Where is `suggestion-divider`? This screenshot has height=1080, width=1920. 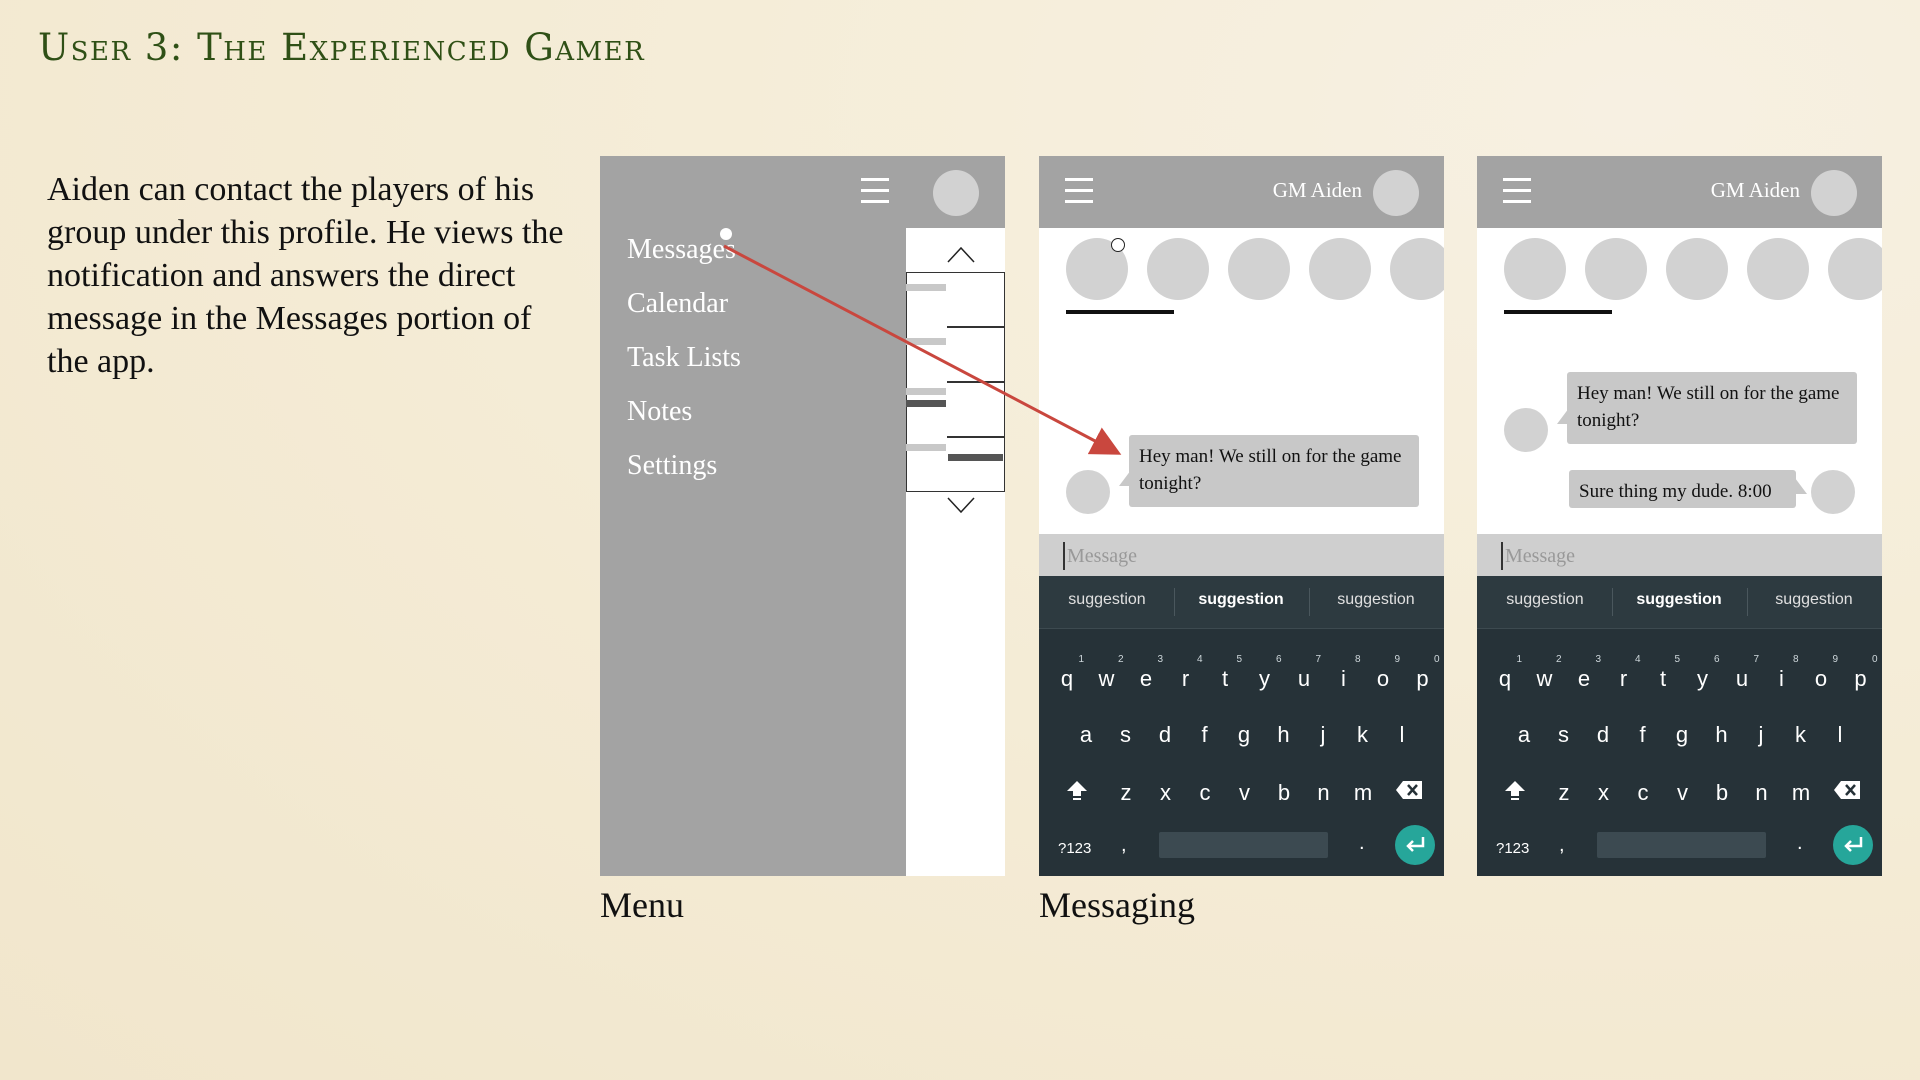
suggestion-divider is located at coordinates (1174, 602).